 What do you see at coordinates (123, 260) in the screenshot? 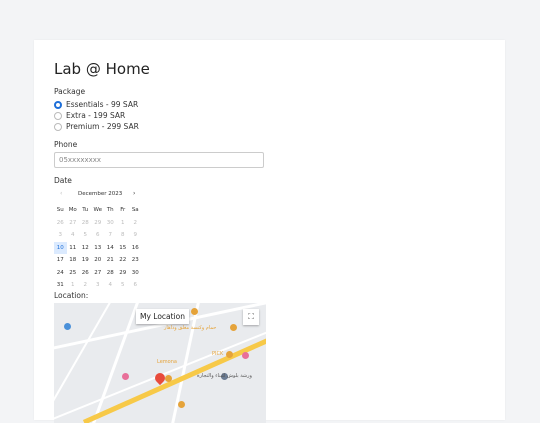
I see `calendar-day: 22` at bounding box center [123, 260].